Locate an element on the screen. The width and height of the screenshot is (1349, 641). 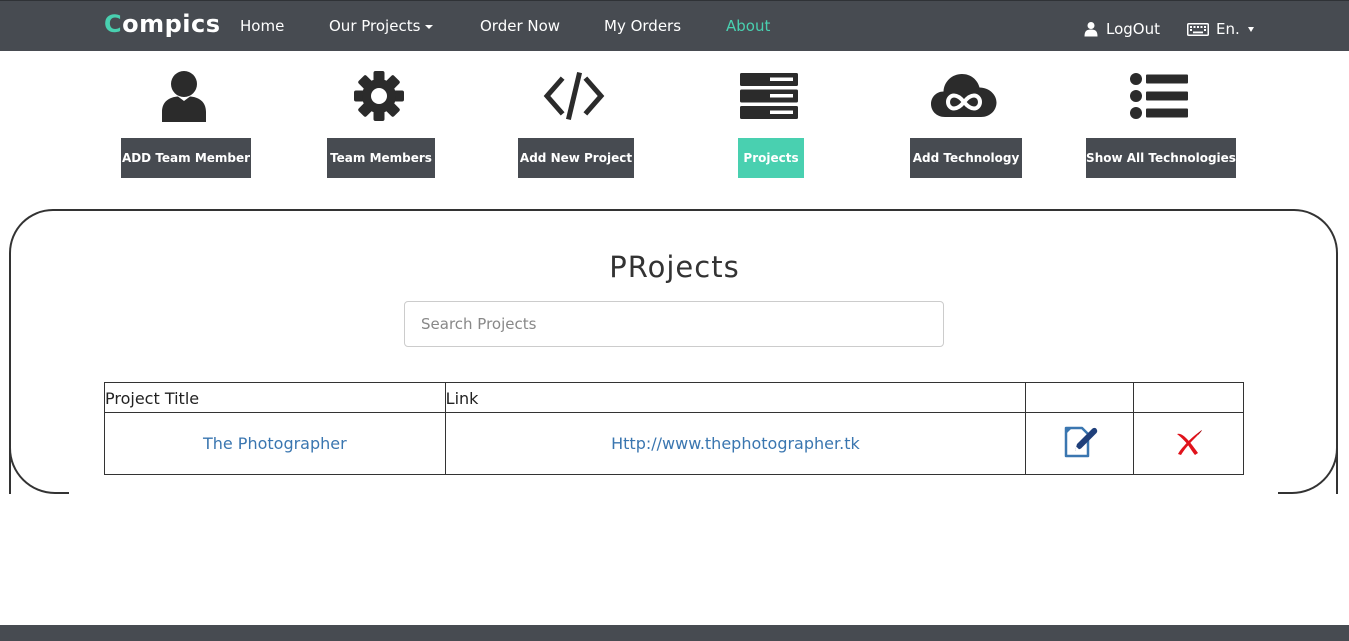
tool-team-members is located at coordinates (379, 96).